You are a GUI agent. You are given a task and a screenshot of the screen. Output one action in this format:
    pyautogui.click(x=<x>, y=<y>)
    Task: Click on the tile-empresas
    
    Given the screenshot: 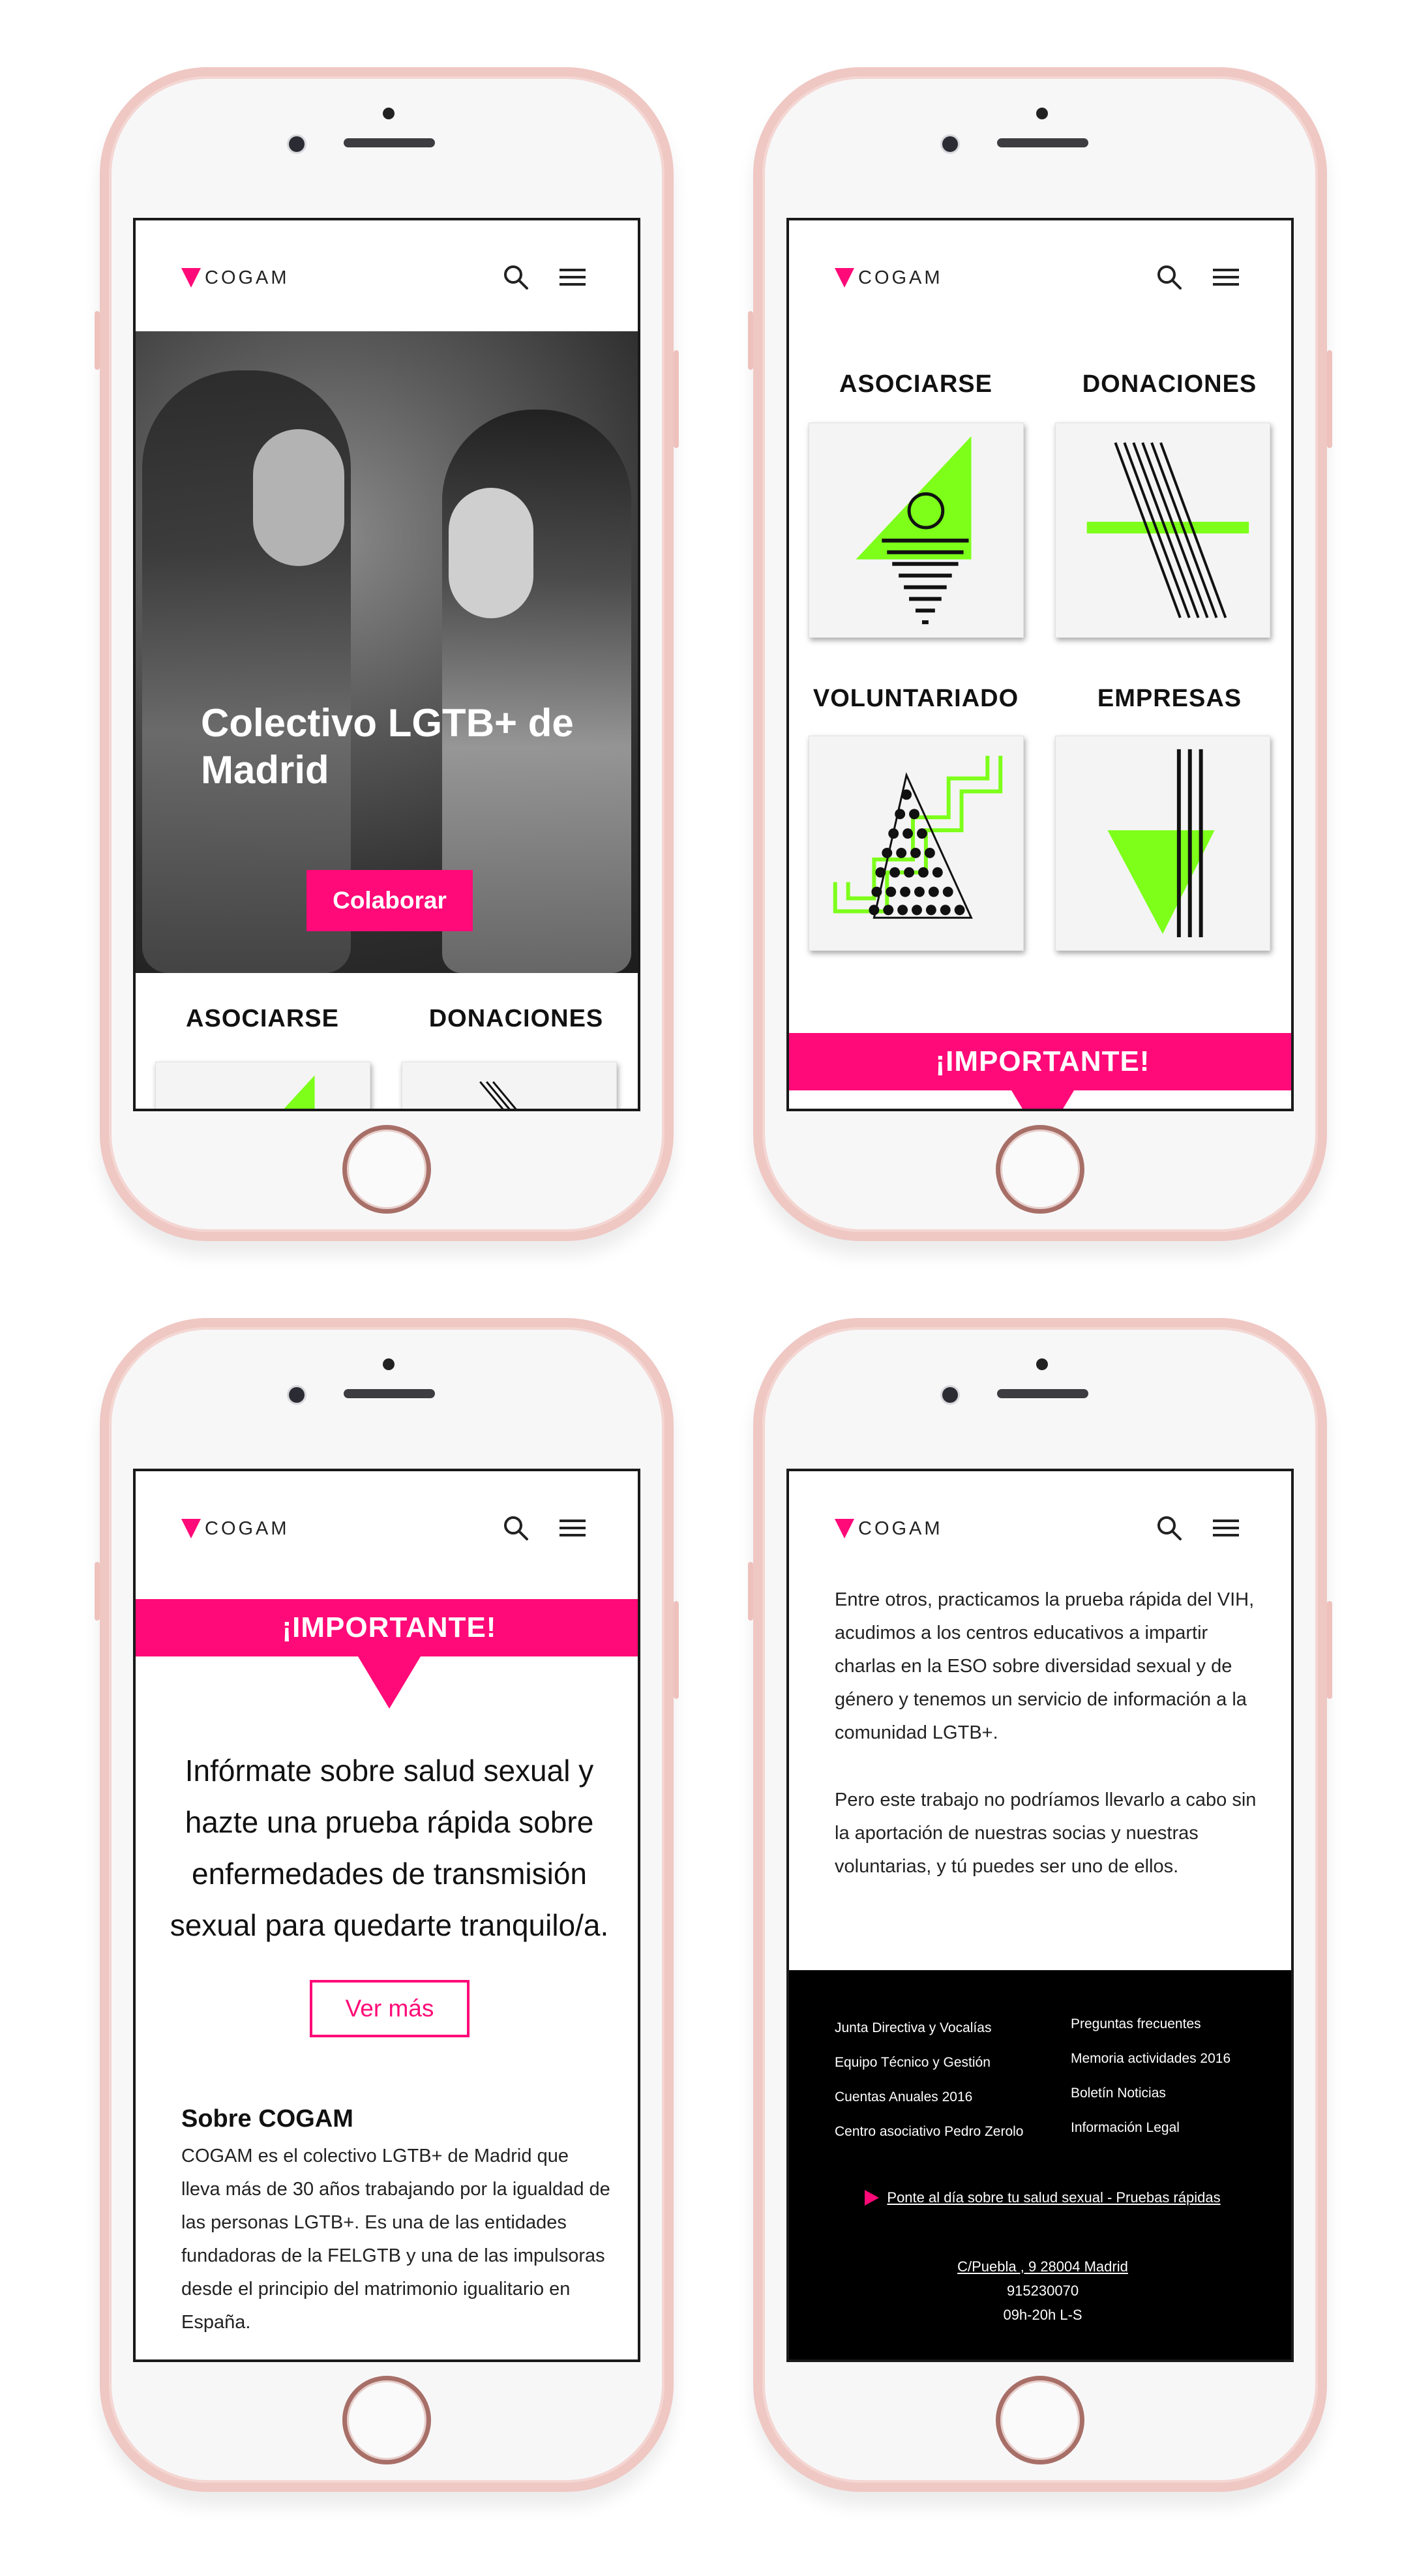 What is the action you would take?
    pyautogui.click(x=1162, y=843)
    